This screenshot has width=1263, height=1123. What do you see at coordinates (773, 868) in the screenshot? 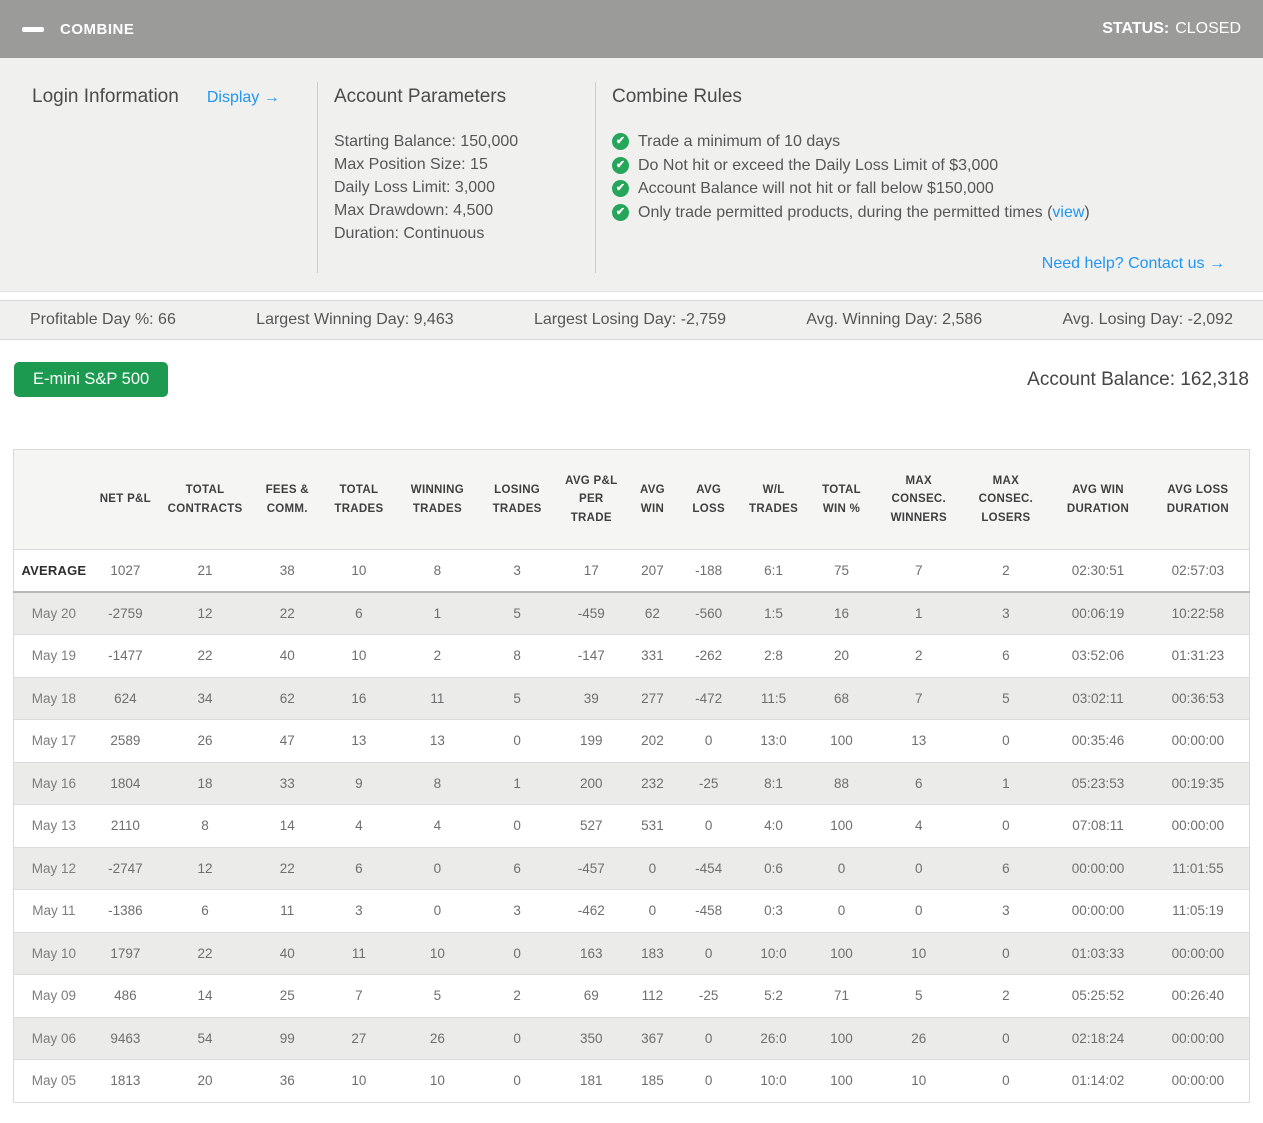
I see `table-cell: 0:6` at bounding box center [773, 868].